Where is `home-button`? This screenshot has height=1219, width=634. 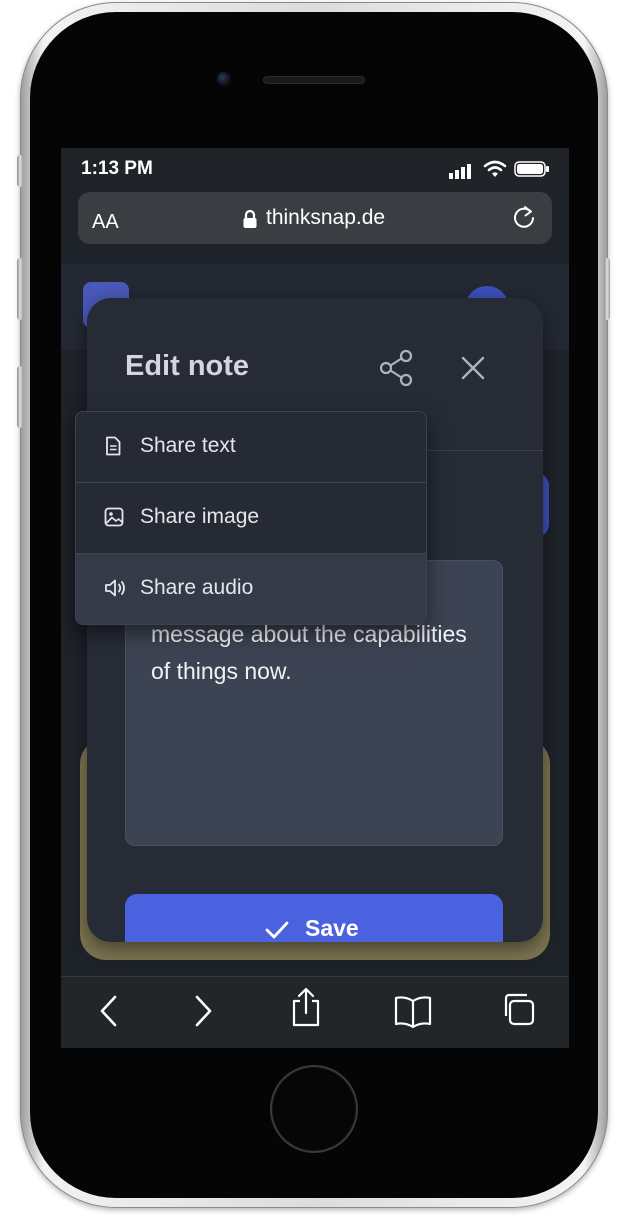 home-button is located at coordinates (314, 1109).